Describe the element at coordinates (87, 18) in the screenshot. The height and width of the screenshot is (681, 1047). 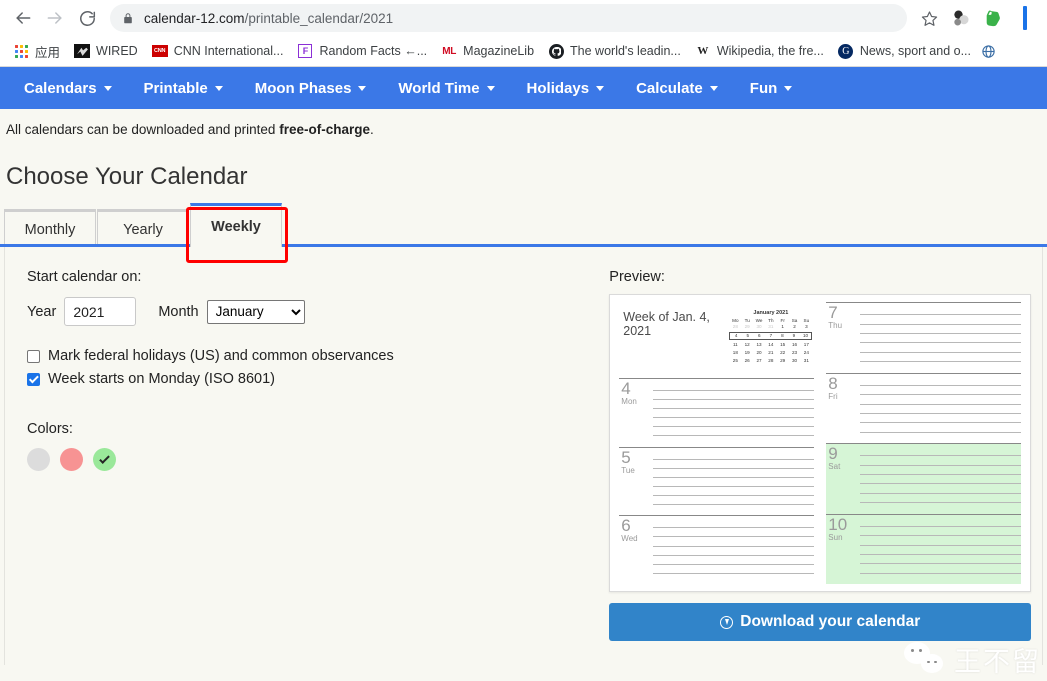
I see `reload-icon` at that location.